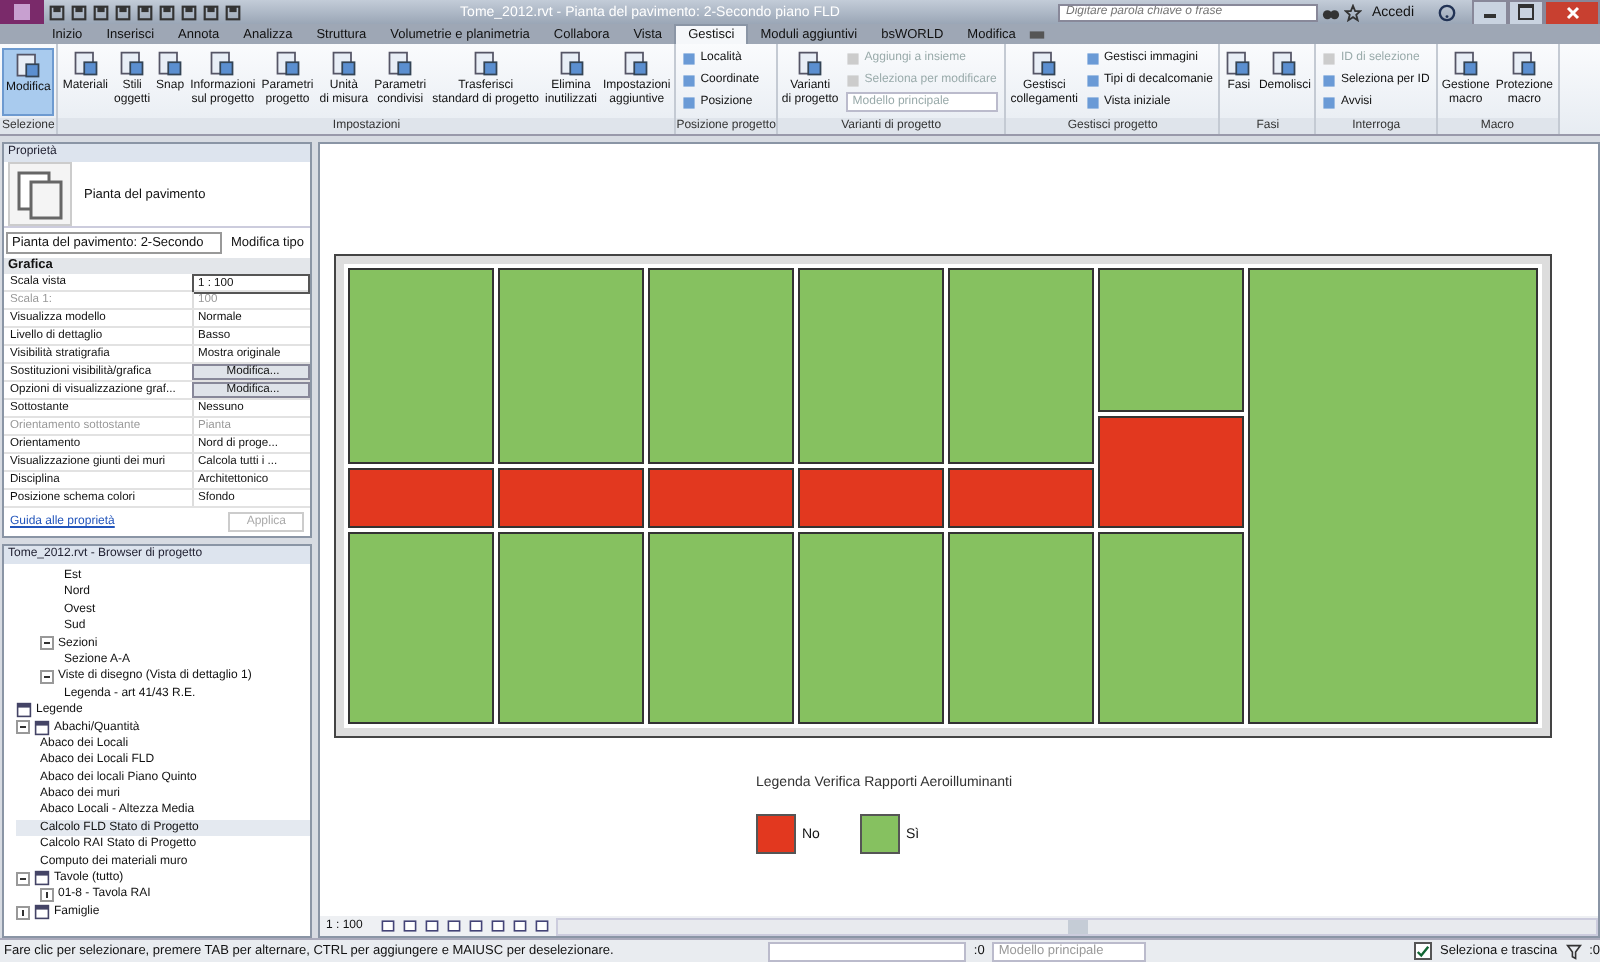 This screenshot has width=1600, height=962. I want to click on drag-checkbox, so click(1423, 951).